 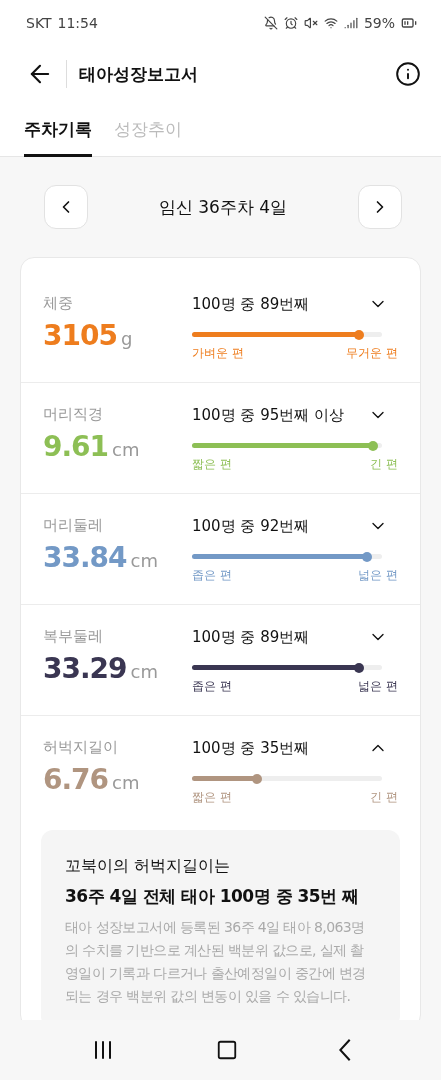 I want to click on tab: 주차기록, so click(x=58, y=132).